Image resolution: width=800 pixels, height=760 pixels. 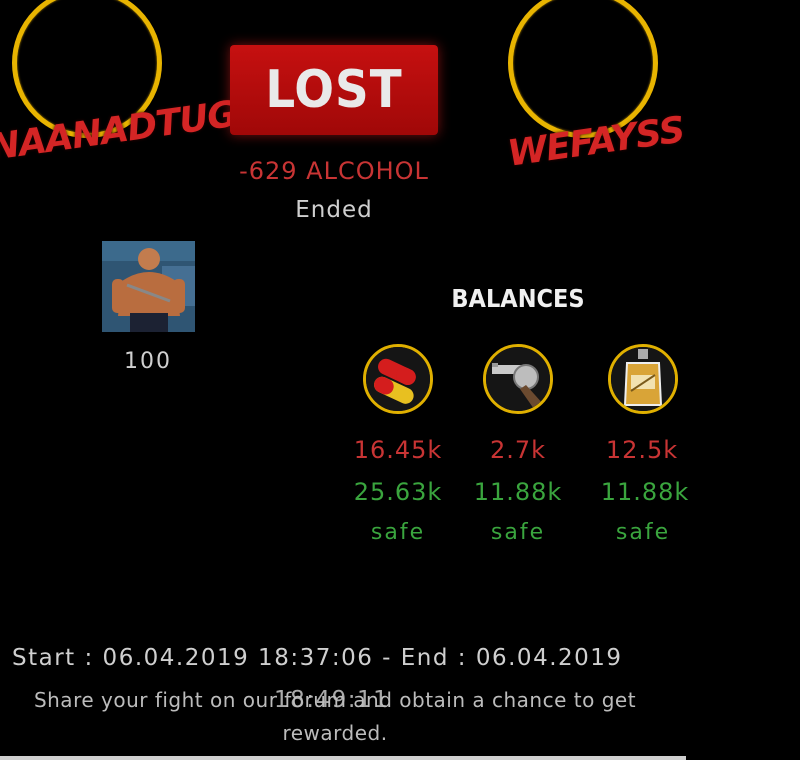 What do you see at coordinates (643, 379) in the screenshot?
I see `whiskey-decanter-icon` at bounding box center [643, 379].